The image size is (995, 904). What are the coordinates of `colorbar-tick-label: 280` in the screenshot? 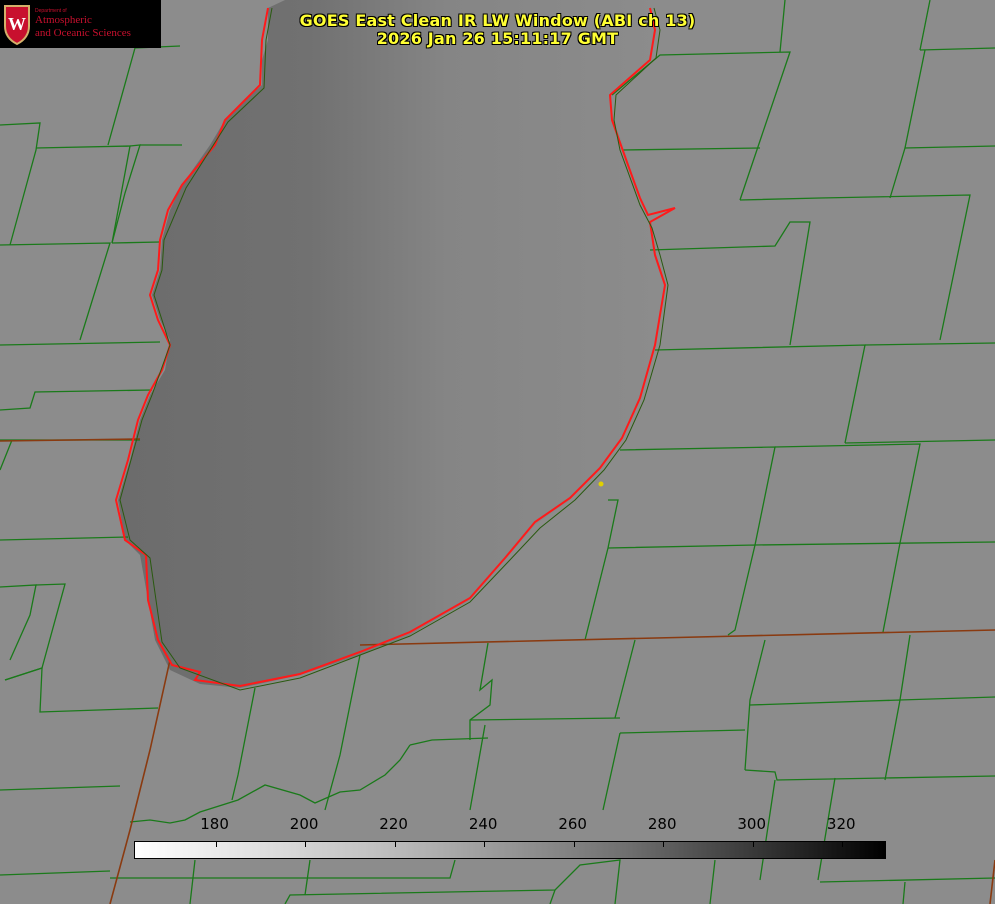 It's located at (662, 824).